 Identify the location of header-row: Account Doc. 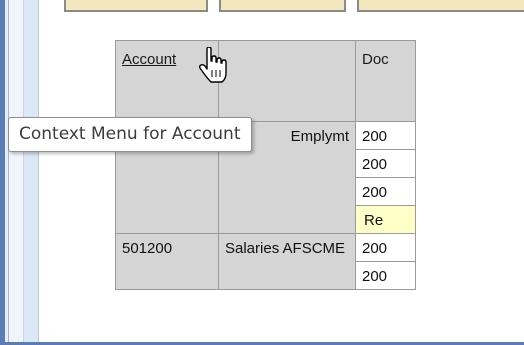
(265, 81).